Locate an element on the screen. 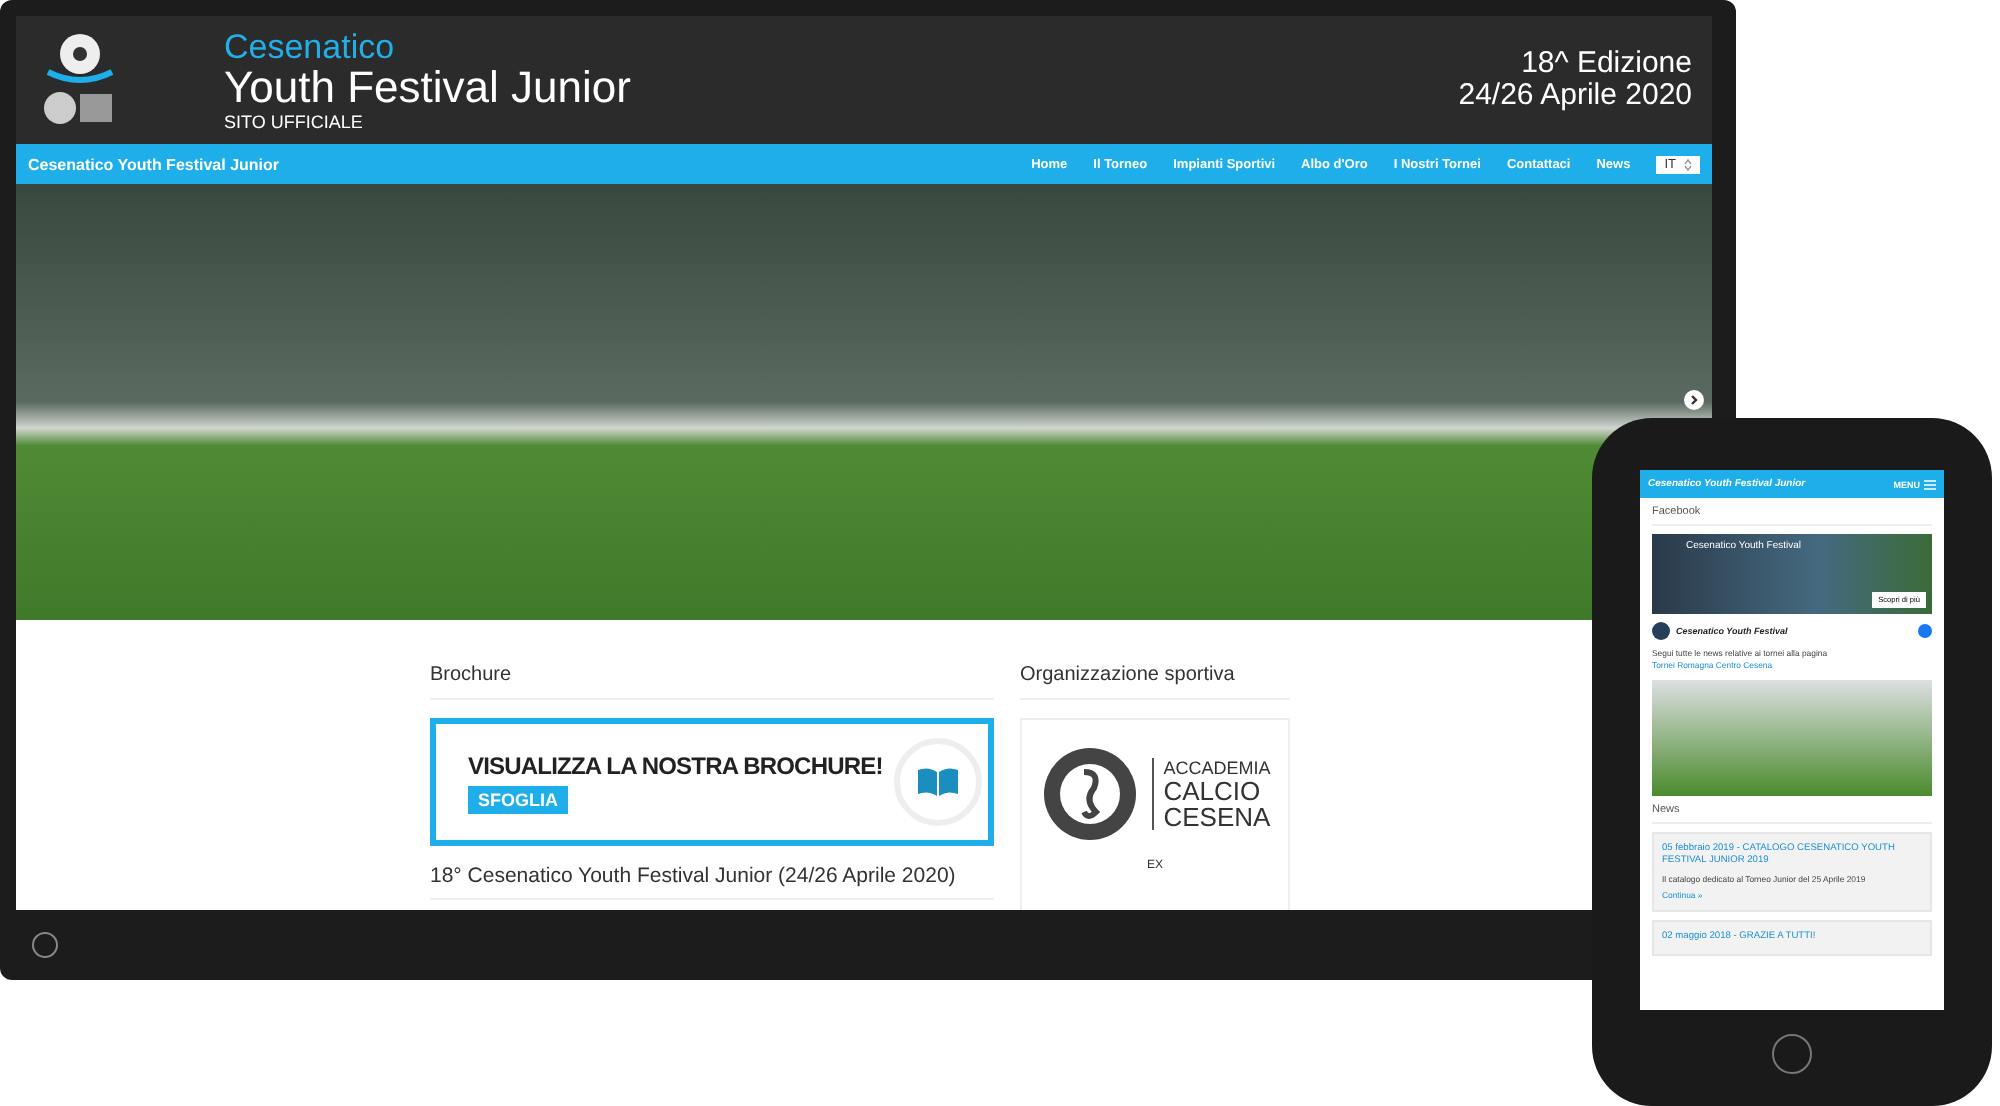 The image size is (2000, 1106). site-title: Youth Festival Junior is located at coordinates (428, 87).